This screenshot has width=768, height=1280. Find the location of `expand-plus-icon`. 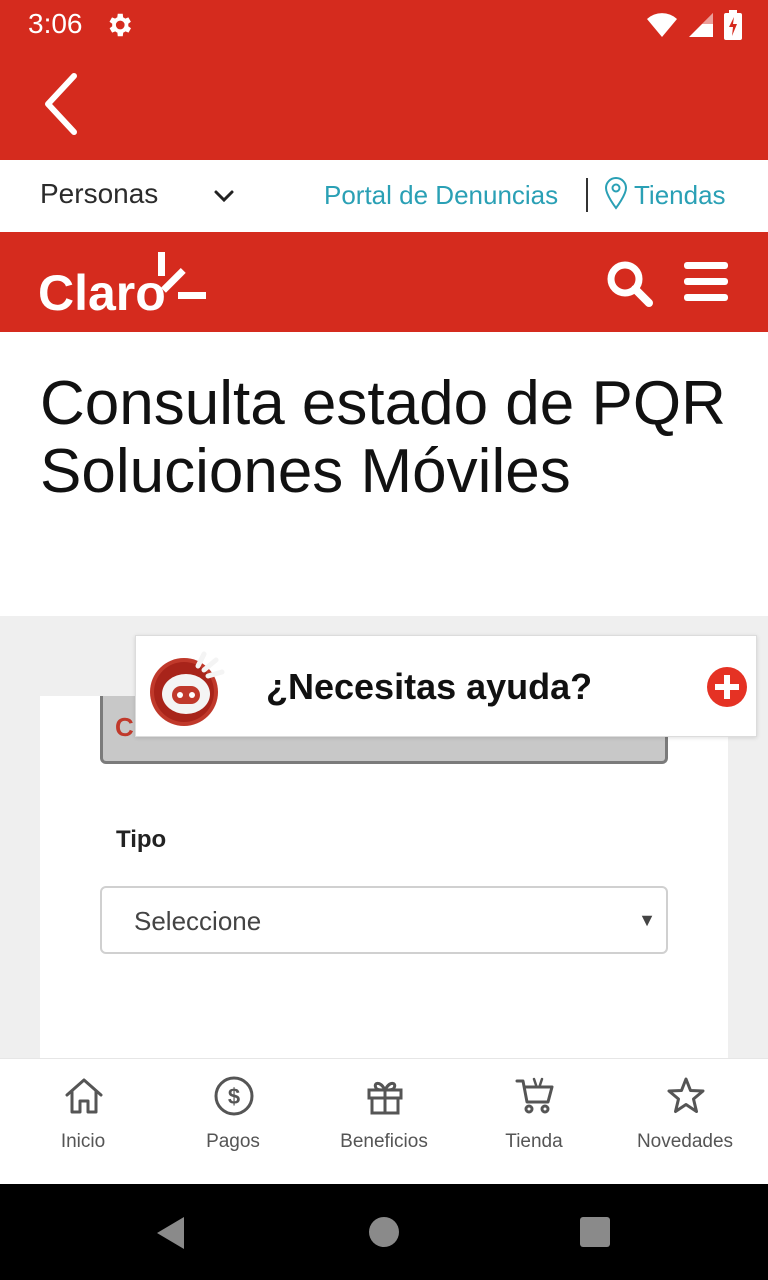

expand-plus-icon is located at coordinates (727, 687).